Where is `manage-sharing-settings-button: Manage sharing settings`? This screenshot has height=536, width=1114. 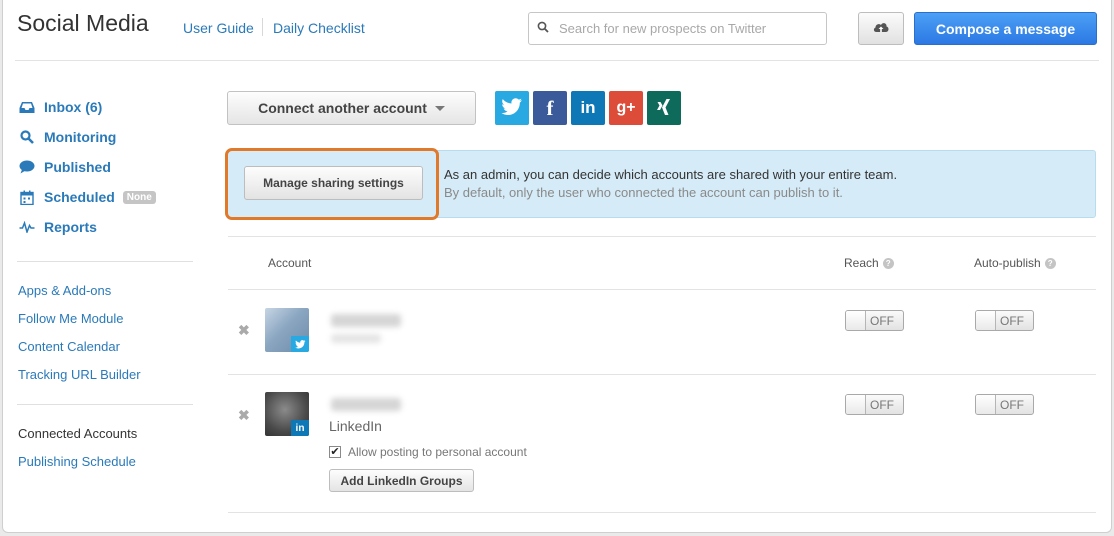
manage-sharing-settings-button: Manage sharing settings is located at coordinates (333, 183).